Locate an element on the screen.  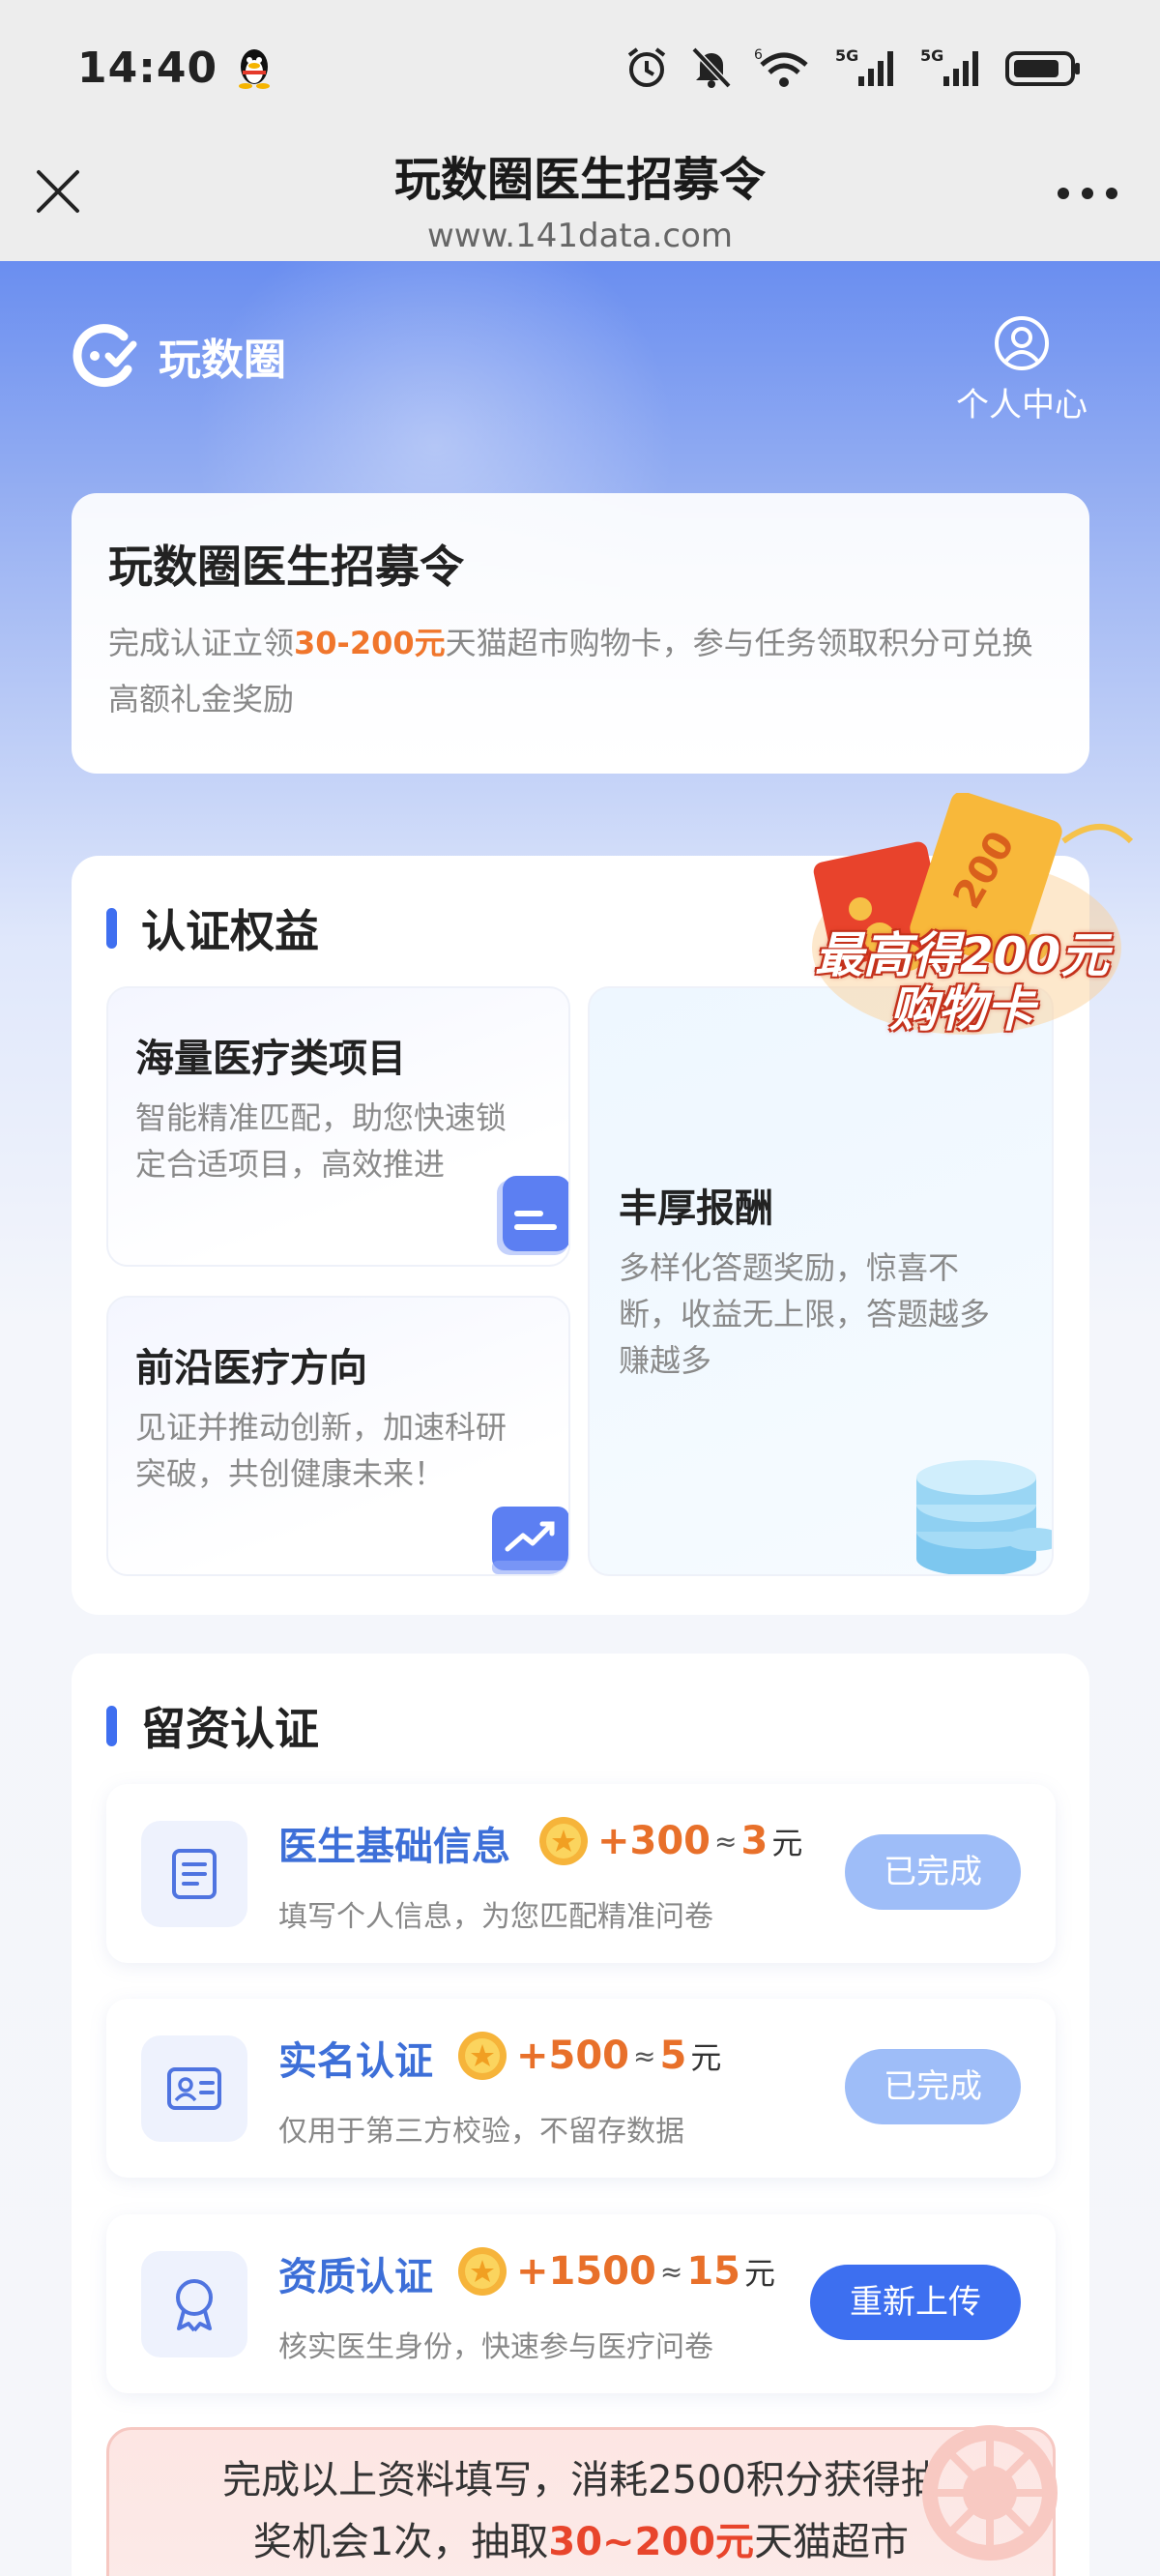
qq-penguin-icon is located at coordinates (255, 69).